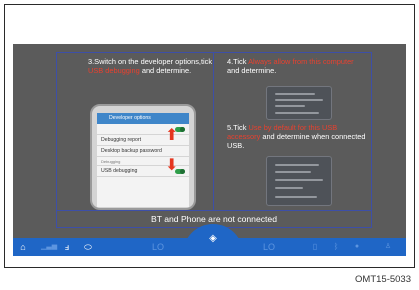 The width and height of the screenshot is (419, 290). What do you see at coordinates (269, 247) in the screenshot?
I see `temp-right: LO` at bounding box center [269, 247].